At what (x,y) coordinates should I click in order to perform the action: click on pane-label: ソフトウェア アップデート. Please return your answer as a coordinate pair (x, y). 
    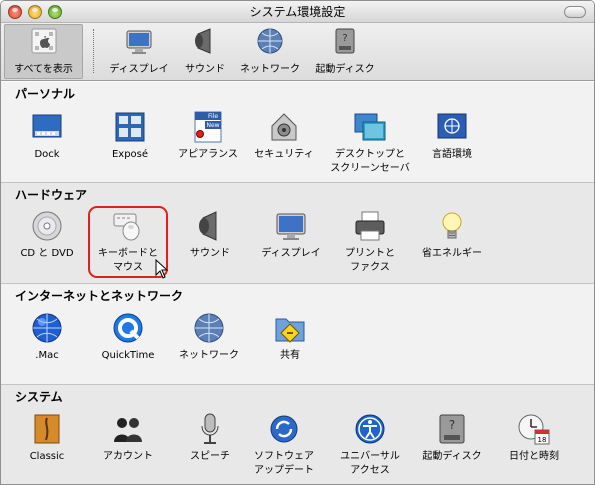
    Looking at the image, I should click on (284, 463).